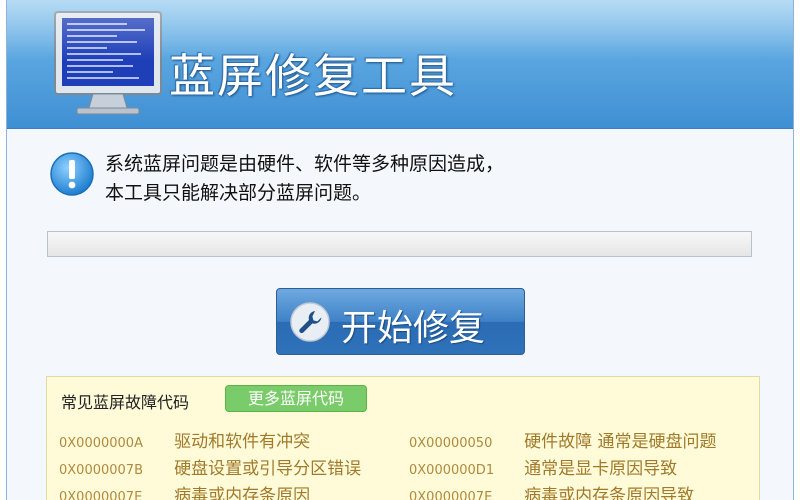 This screenshot has width=800, height=500. What do you see at coordinates (452, 470) in the screenshot?
I see `error-code: 0X000000D1` at bounding box center [452, 470].